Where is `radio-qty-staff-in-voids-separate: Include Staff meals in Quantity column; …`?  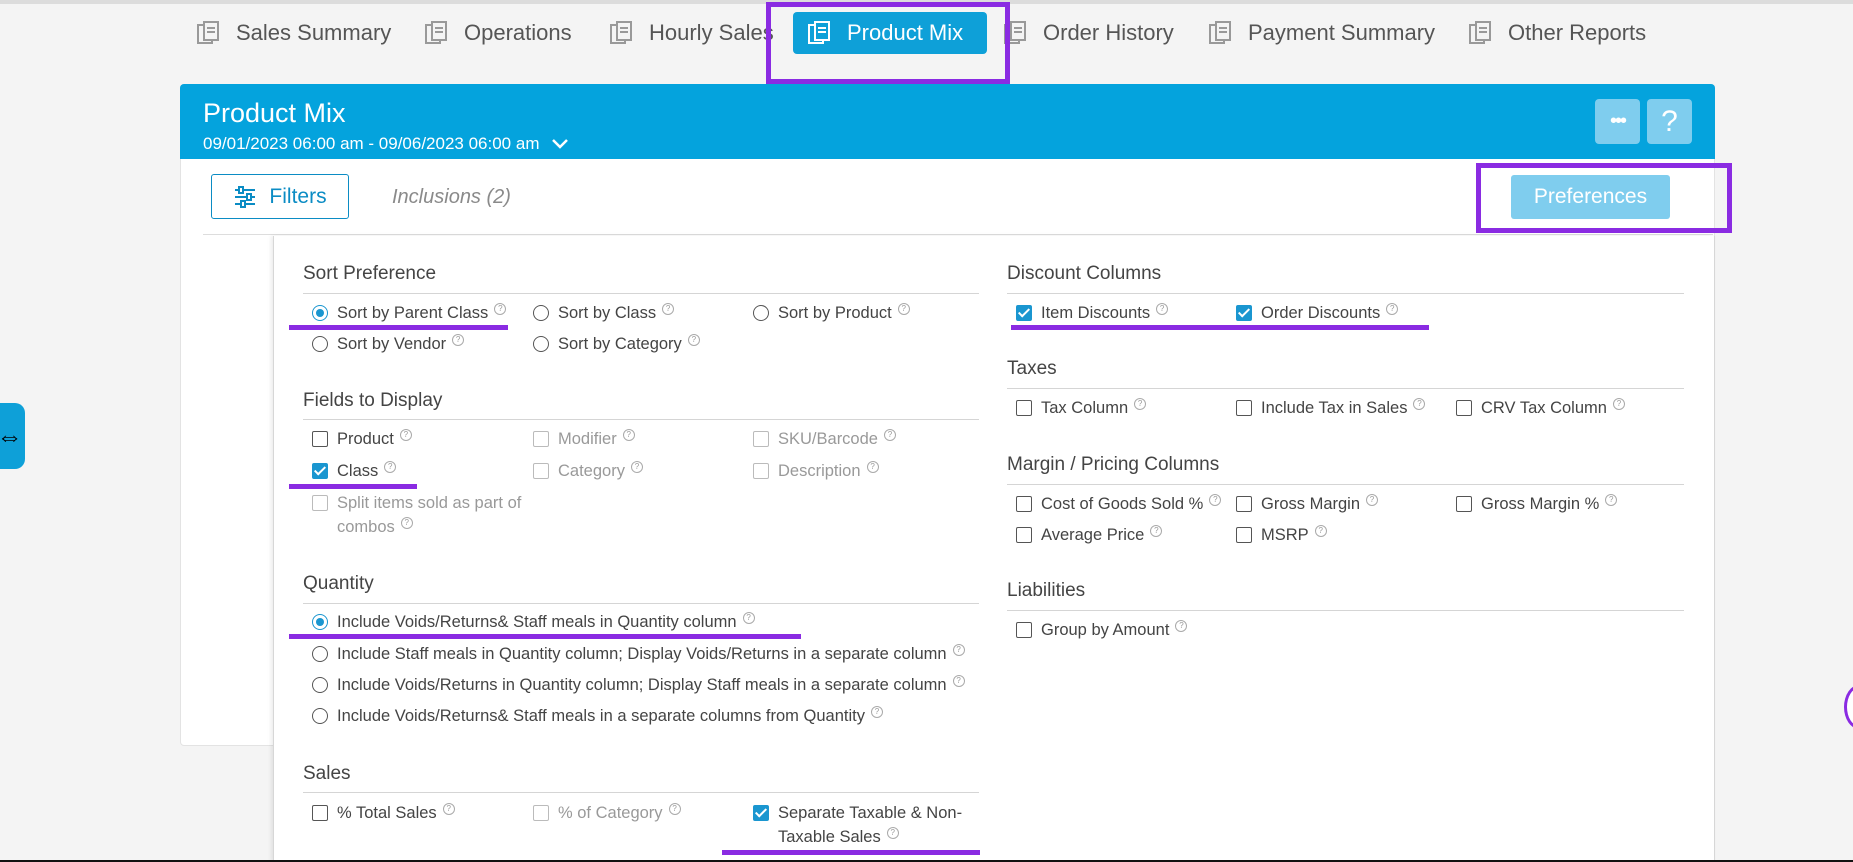 radio-qty-staff-in-voids-separate: Include Staff meals in Quantity column; … is located at coordinates (638, 654).